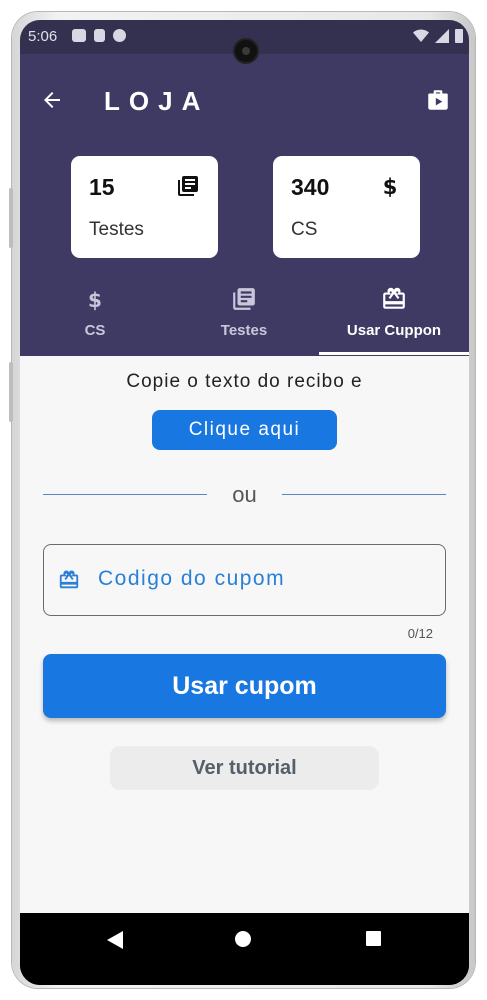  I want to click on sync-icon, so click(119, 35).